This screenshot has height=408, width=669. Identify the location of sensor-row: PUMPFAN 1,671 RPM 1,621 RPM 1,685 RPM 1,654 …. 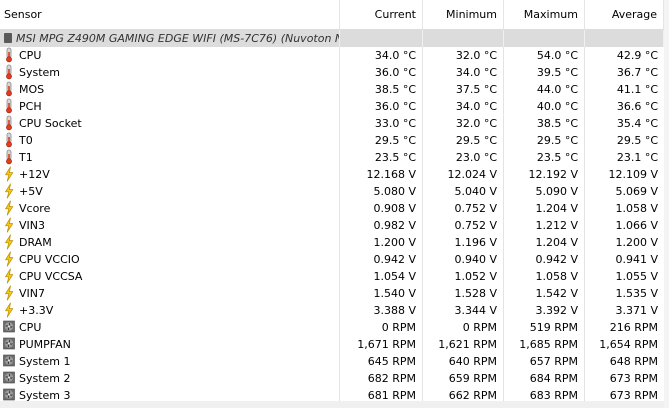
(332, 344).